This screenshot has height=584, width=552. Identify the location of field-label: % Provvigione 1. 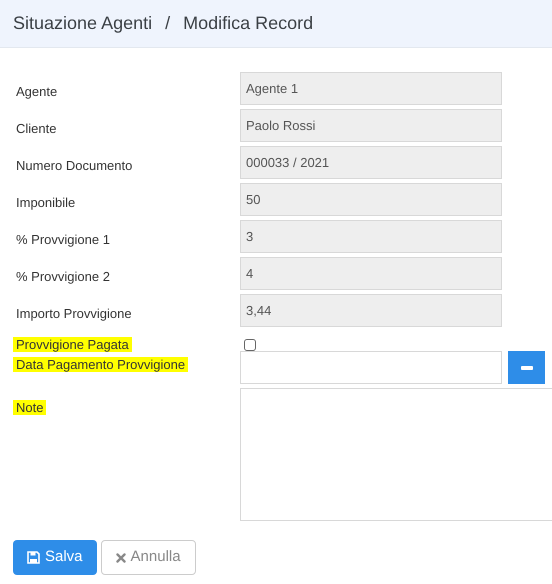
(63, 239).